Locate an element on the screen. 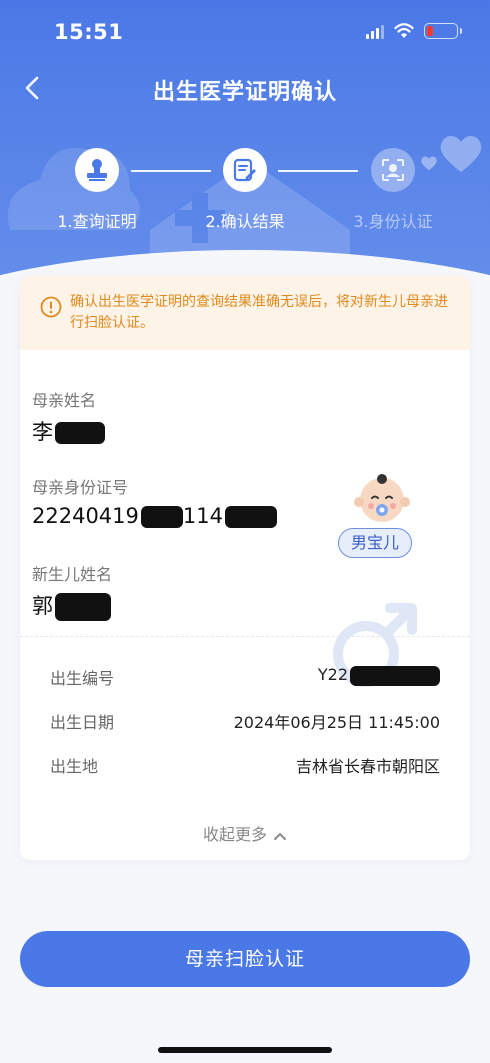 The height and width of the screenshot is (1063, 490). step-identity: 3.身份认证 is located at coordinates (393, 190).